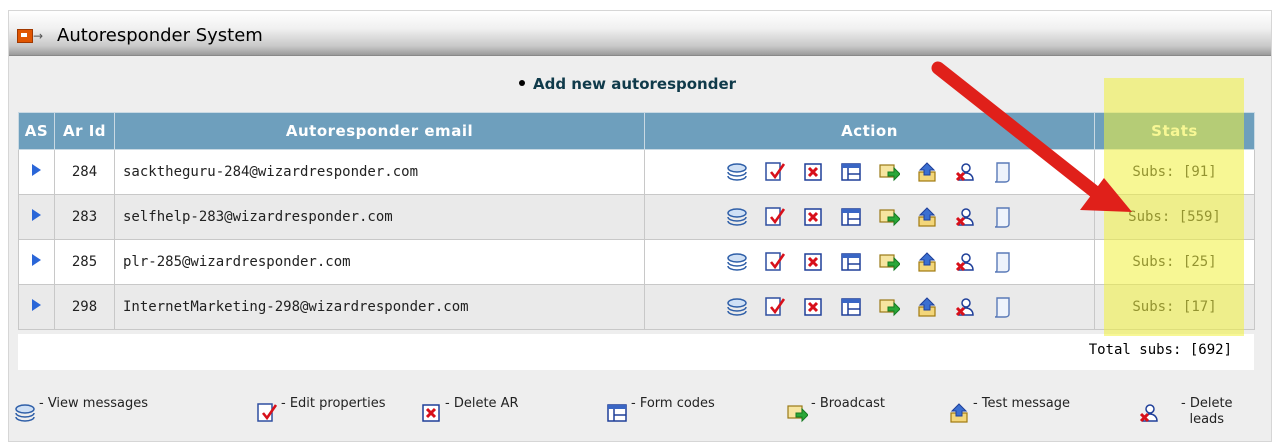 The image size is (1279, 444). What do you see at coordinates (1174, 307) in the screenshot?
I see `stats-cell: Subs: [17]` at bounding box center [1174, 307].